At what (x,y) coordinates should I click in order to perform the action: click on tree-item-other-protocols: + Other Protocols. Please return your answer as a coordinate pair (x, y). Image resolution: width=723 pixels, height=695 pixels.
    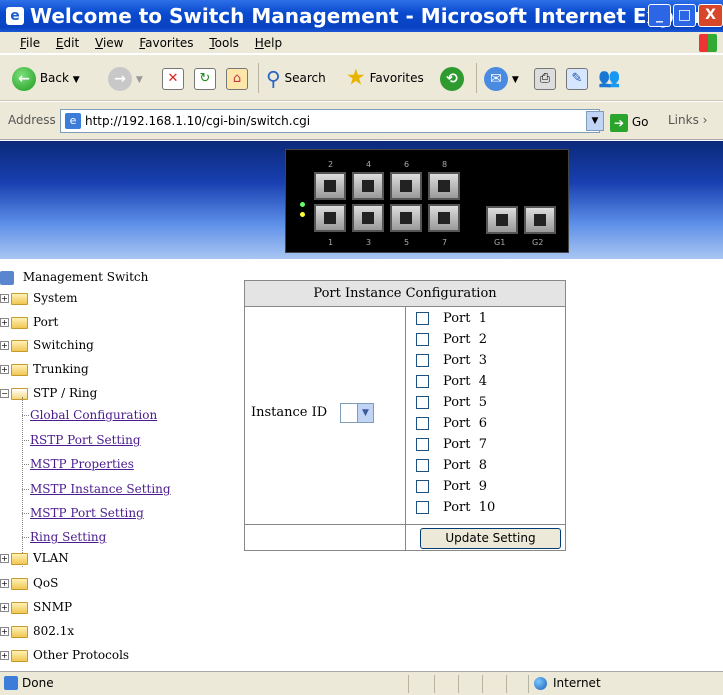
    Looking at the image, I should click on (64, 655).